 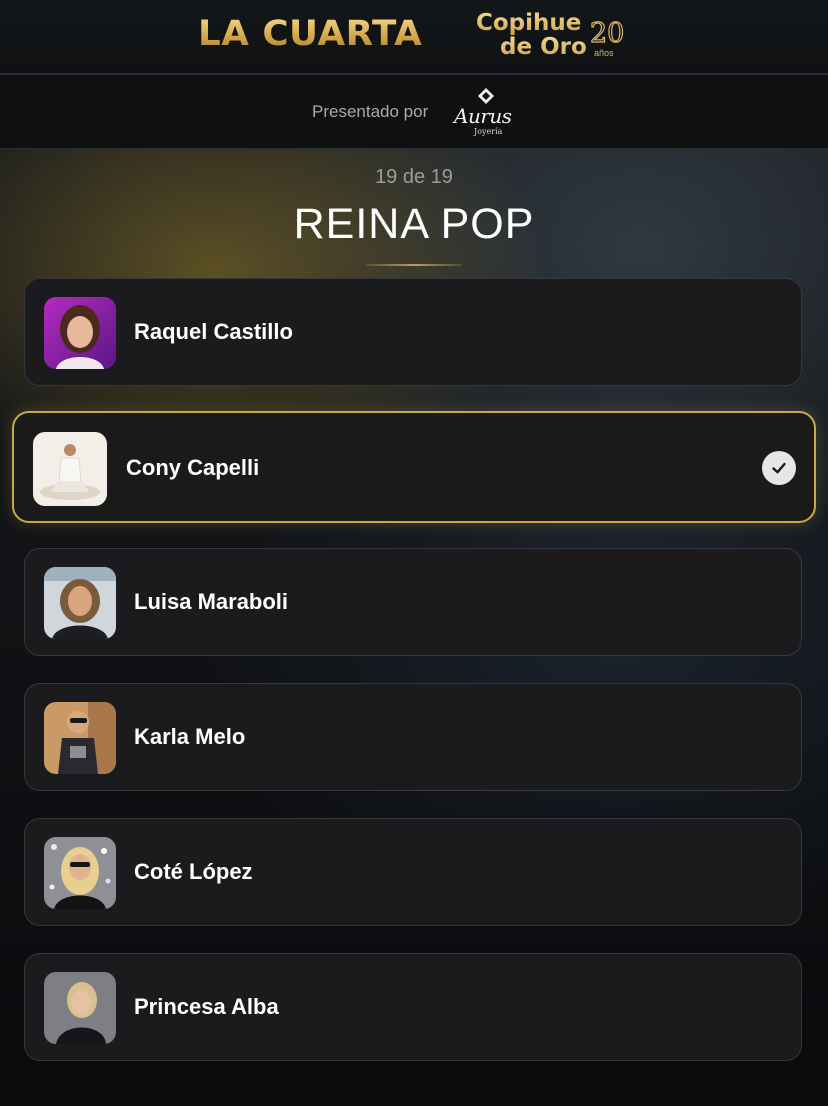 What do you see at coordinates (193, 467) in the screenshot?
I see `nominee-name: Cony Capelli` at bounding box center [193, 467].